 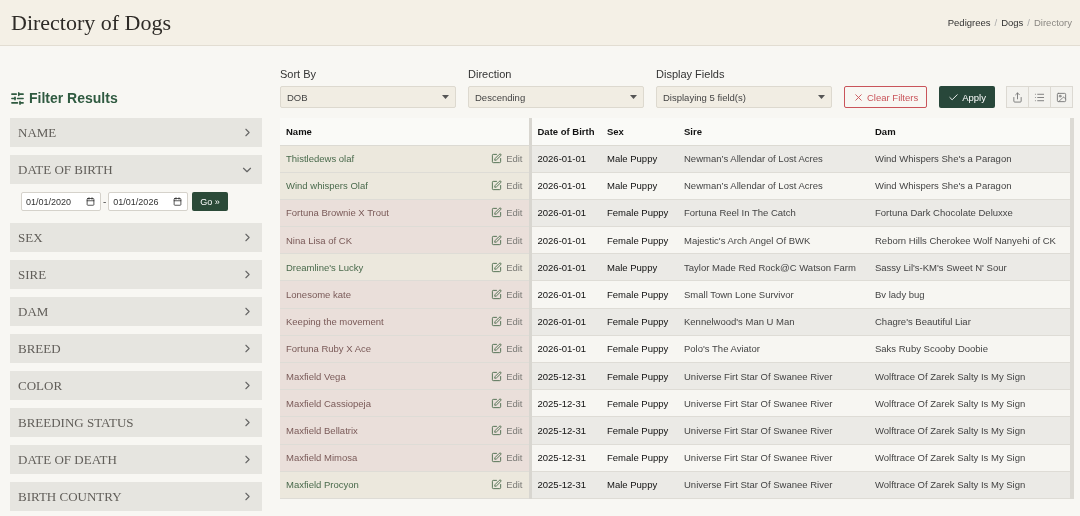 I want to click on filter-accordion: BIRTH COUNTRY, so click(x=136, y=496).